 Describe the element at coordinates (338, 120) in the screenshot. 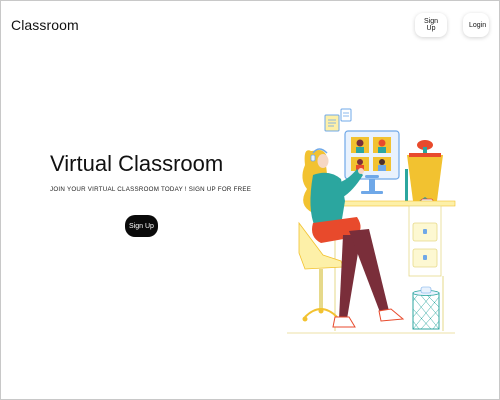

I see `notepad-icon` at that location.